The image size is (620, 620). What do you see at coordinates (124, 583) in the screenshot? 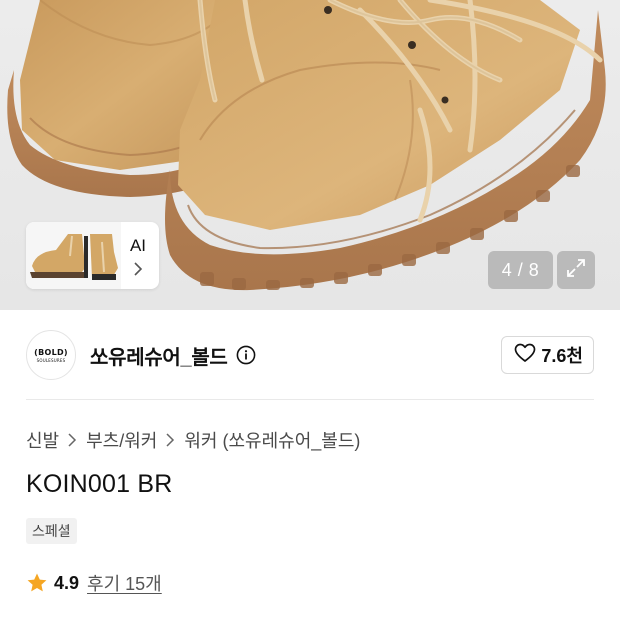
I see `reviews-link: 후기 15개` at bounding box center [124, 583].